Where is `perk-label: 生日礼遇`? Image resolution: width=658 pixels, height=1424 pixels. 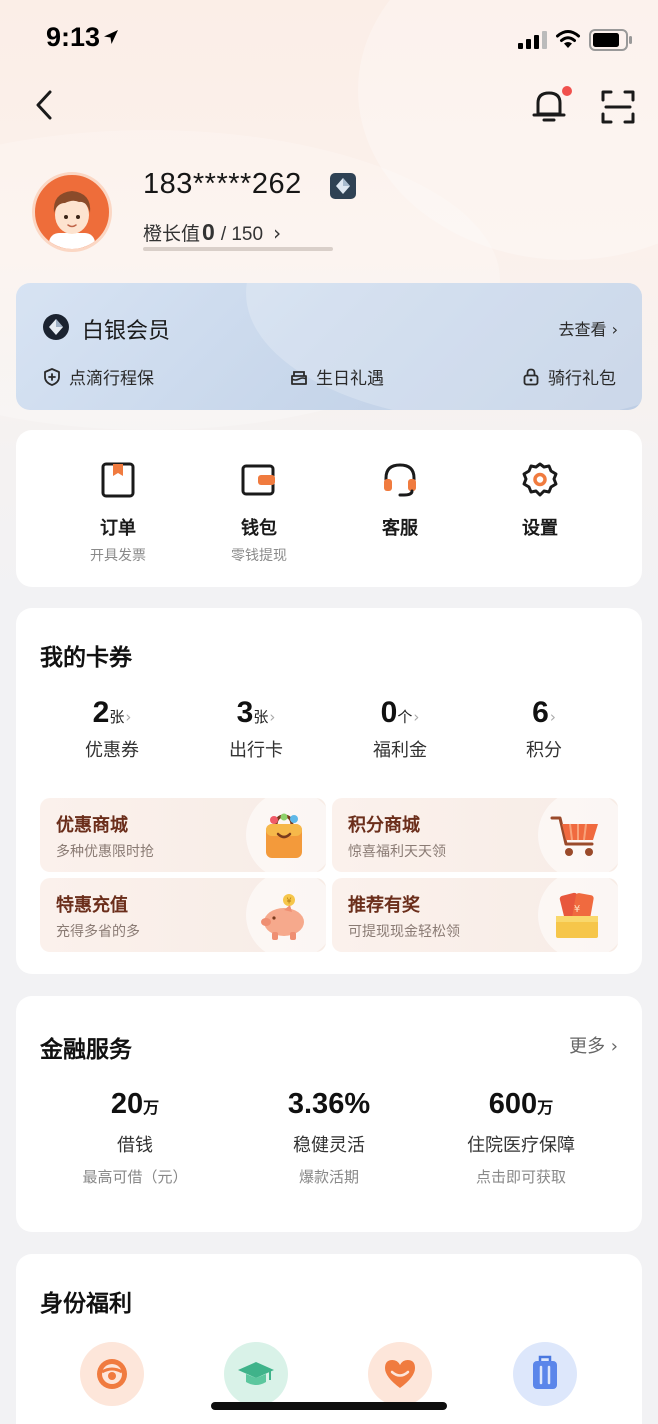
perk-label: 生日礼遇 is located at coordinates (350, 379).